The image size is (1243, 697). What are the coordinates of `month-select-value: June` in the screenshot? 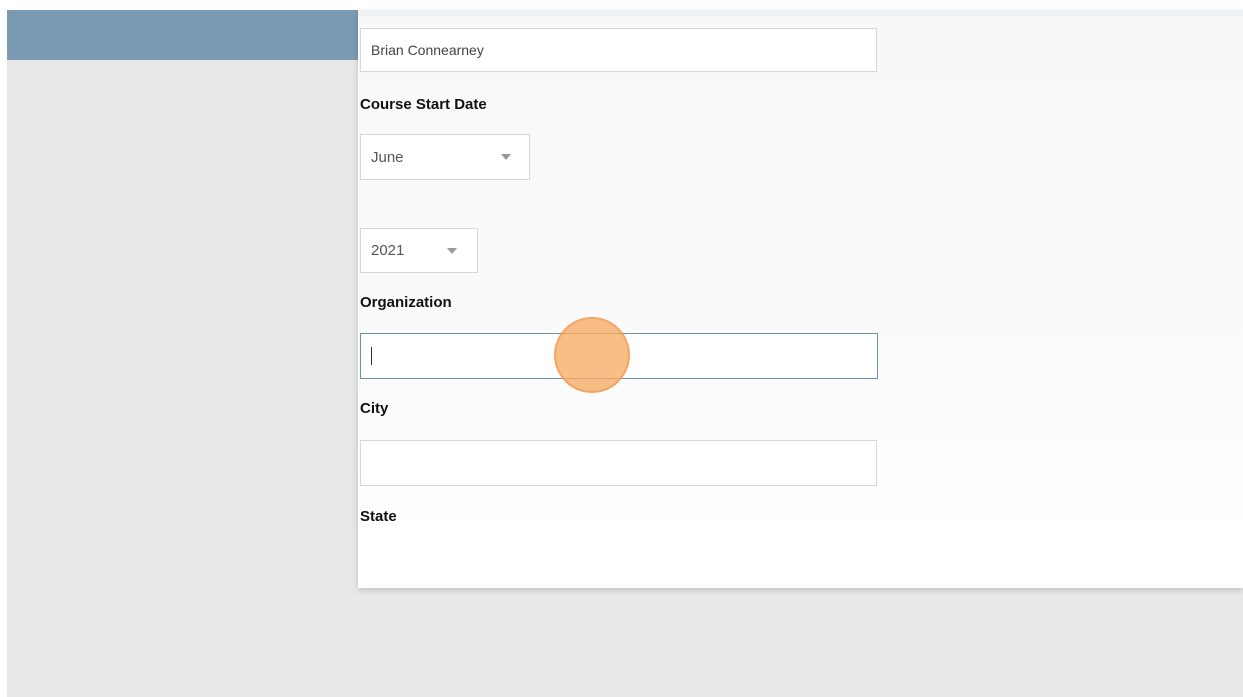 It's located at (387, 157).